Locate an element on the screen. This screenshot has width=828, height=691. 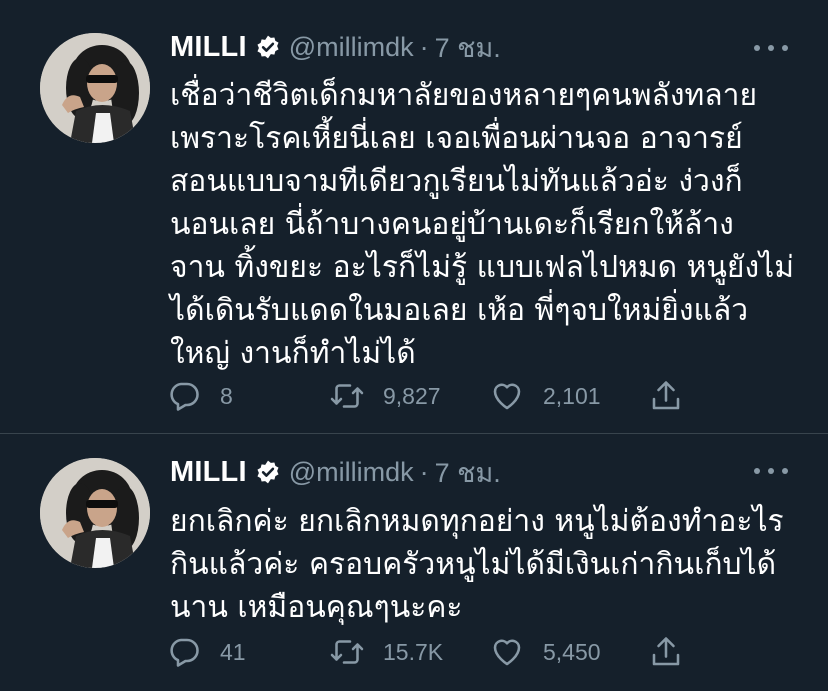
like-count: 2,101 is located at coordinates (572, 395).